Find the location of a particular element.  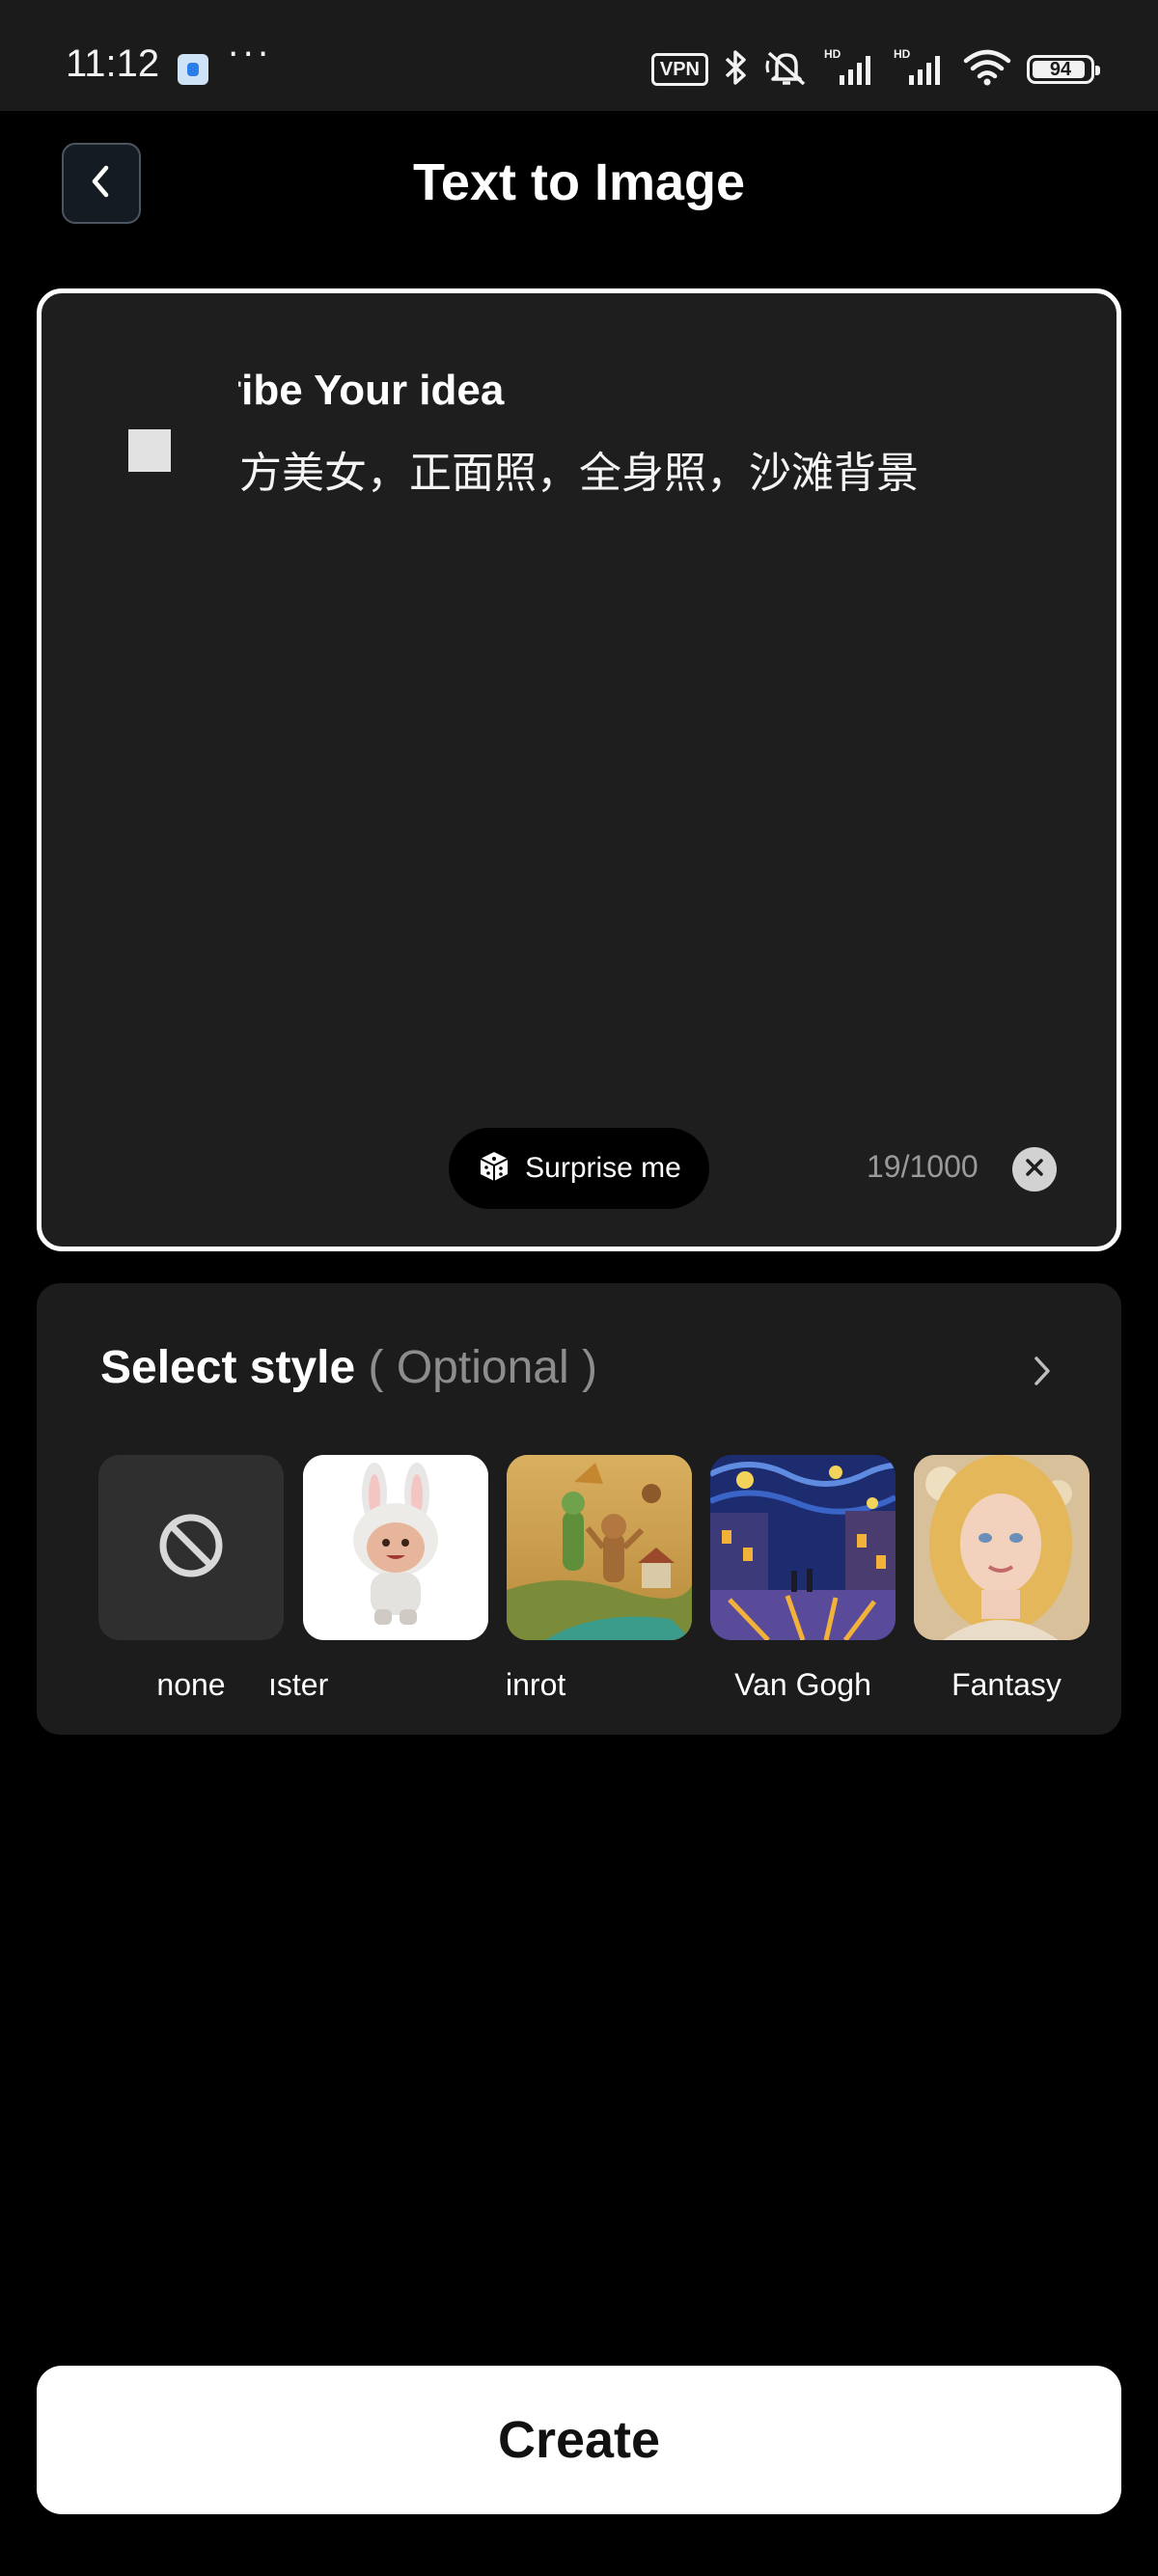

style-optional-label: ( Optional ) is located at coordinates (482, 1368).